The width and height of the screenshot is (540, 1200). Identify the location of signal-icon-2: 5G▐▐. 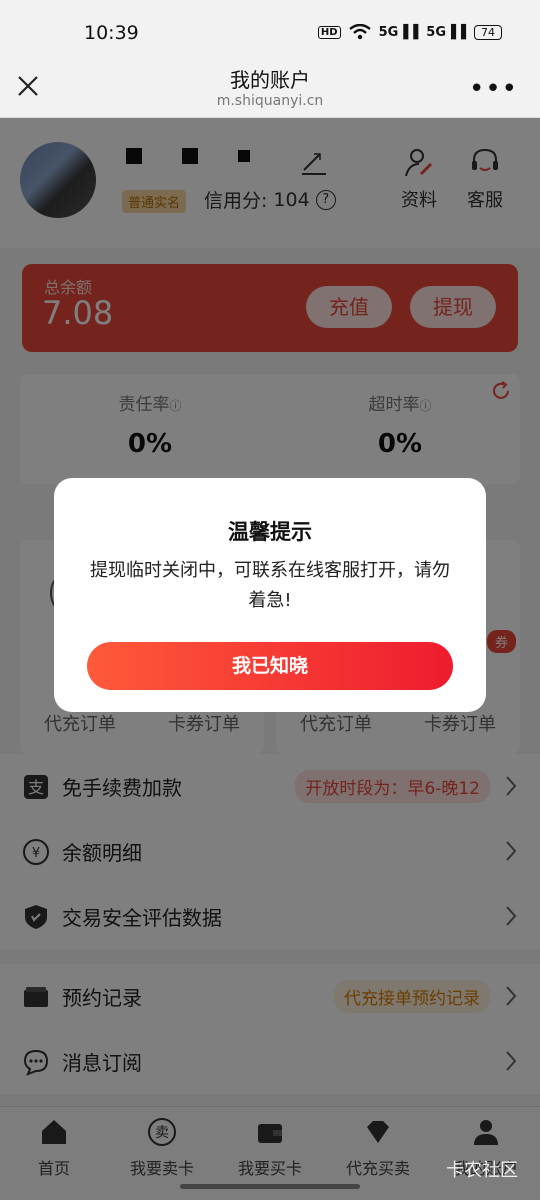
(446, 32).